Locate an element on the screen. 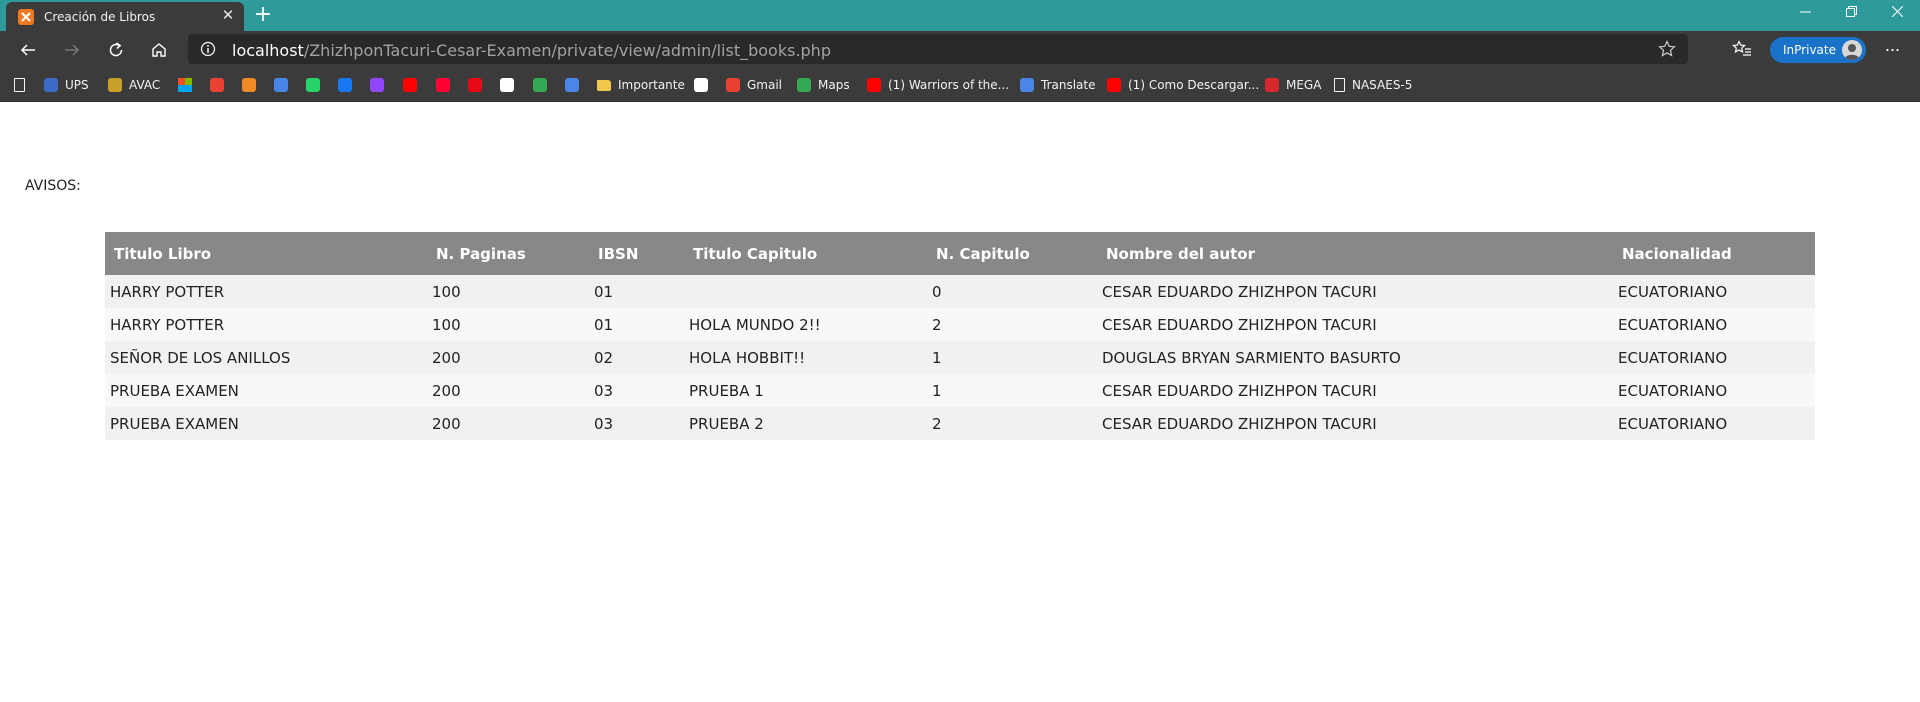 The width and height of the screenshot is (1920, 702). home-icon is located at coordinates (159, 50).